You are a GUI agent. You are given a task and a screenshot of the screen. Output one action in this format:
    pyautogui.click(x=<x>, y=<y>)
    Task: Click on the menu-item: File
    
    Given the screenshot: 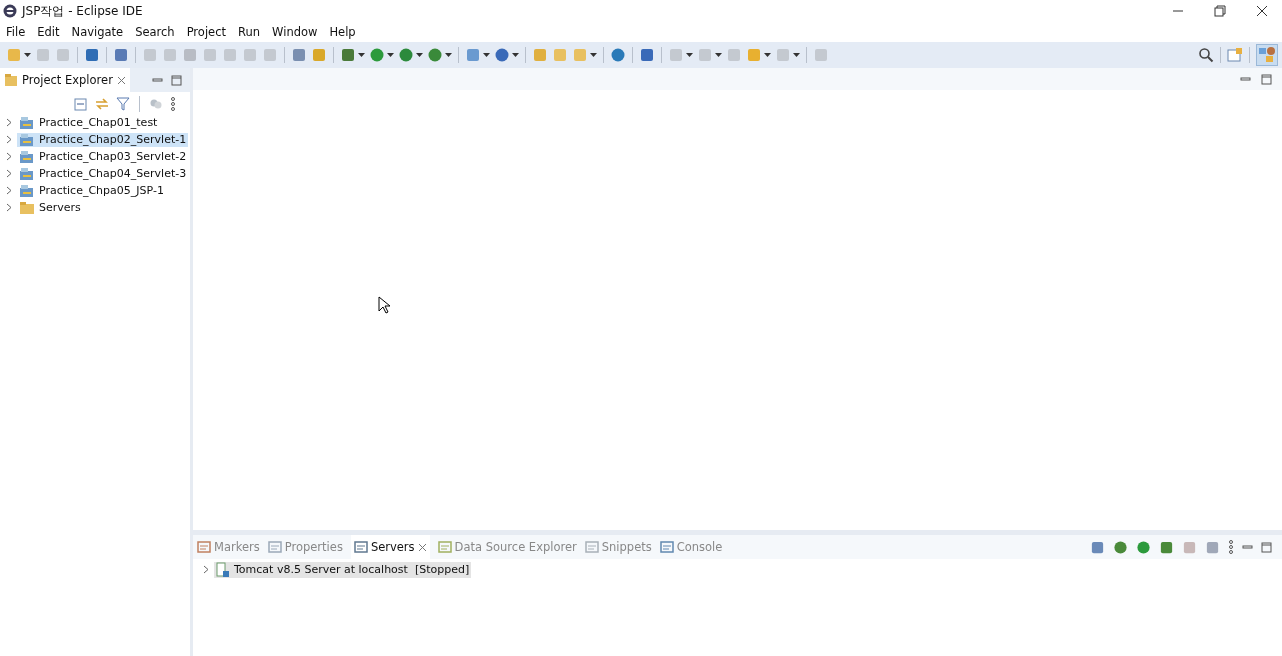 What is the action you would take?
    pyautogui.click(x=16, y=32)
    